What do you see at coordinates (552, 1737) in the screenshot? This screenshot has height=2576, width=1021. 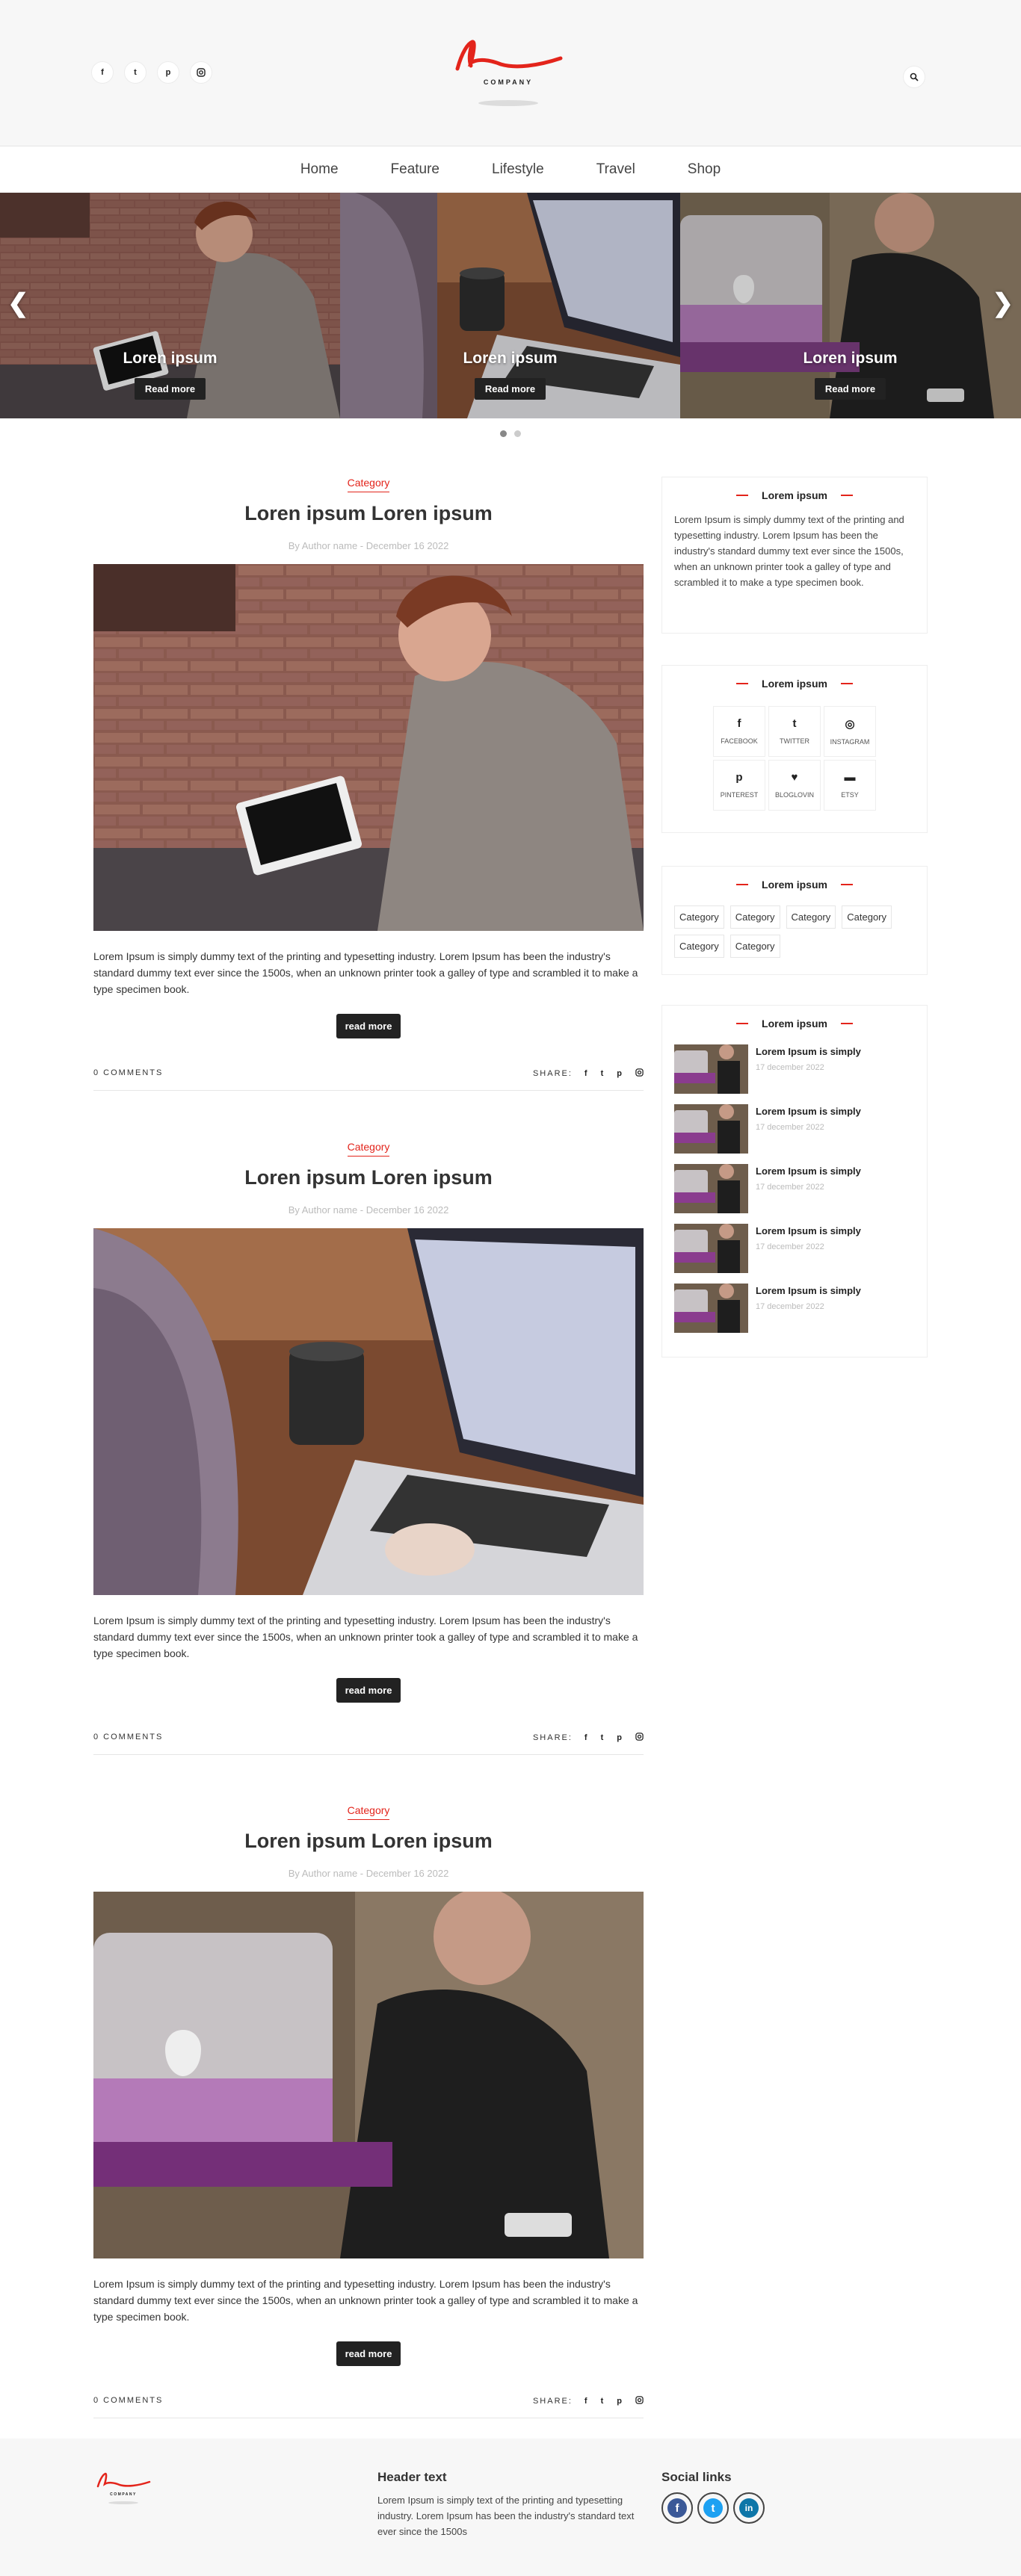 I see `share-label: SHARE:` at bounding box center [552, 1737].